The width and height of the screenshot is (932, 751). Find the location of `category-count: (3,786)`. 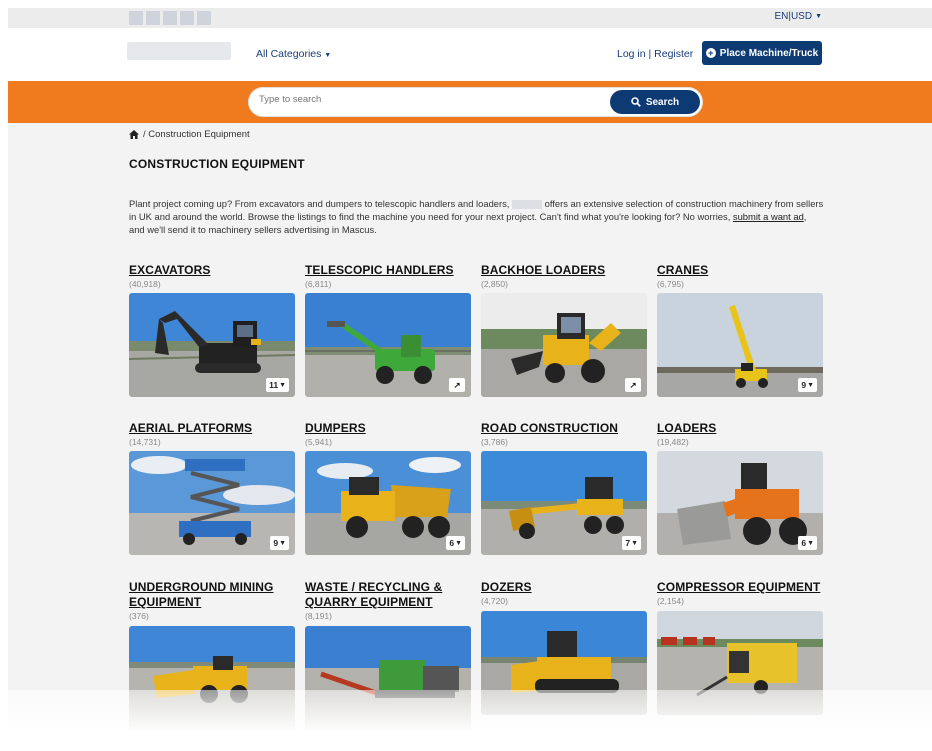

category-count: (3,786) is located at coordinates (494, 442).